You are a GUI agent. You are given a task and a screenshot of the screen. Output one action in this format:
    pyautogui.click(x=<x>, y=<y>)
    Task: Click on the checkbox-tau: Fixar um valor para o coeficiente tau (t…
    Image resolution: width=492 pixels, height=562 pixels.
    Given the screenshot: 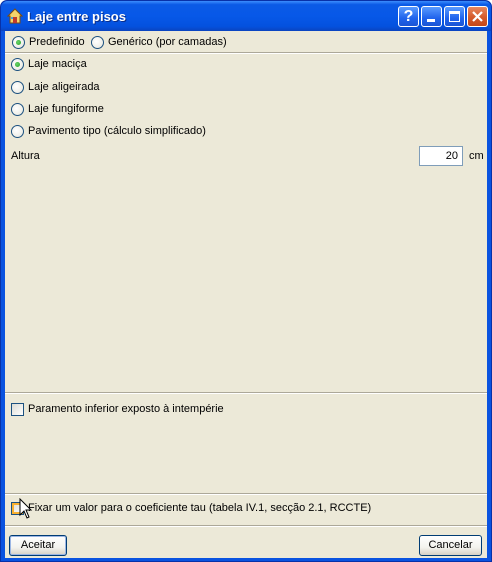 What is the action you would take?
    pyautogui.click(x=191, y=508)
    